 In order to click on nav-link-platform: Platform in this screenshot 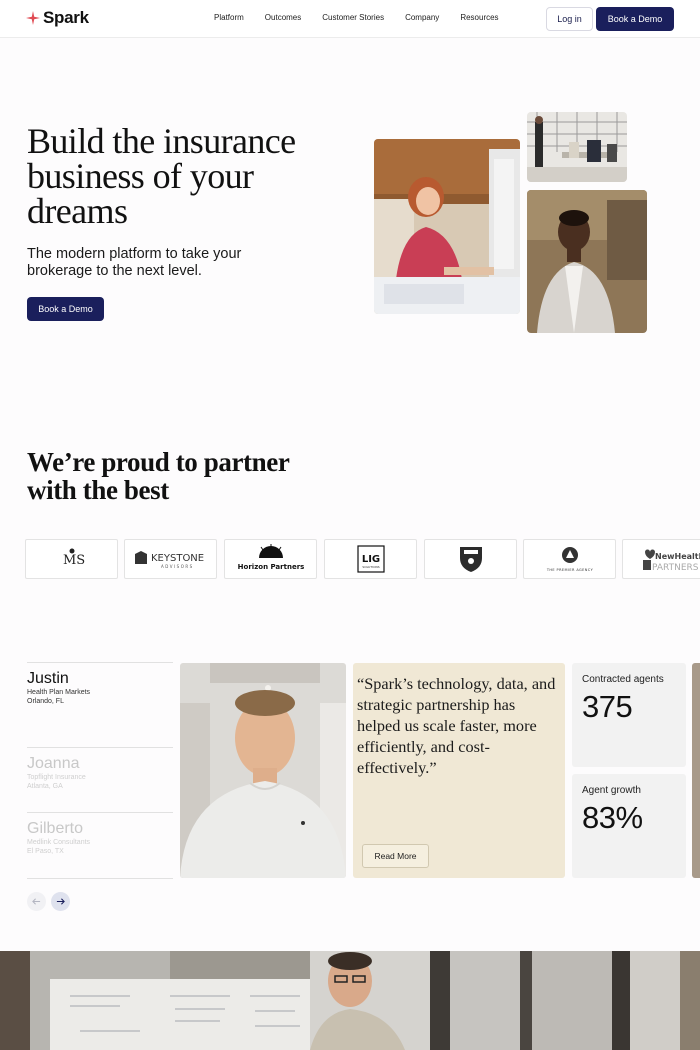, I will do `click(229, 17)`.